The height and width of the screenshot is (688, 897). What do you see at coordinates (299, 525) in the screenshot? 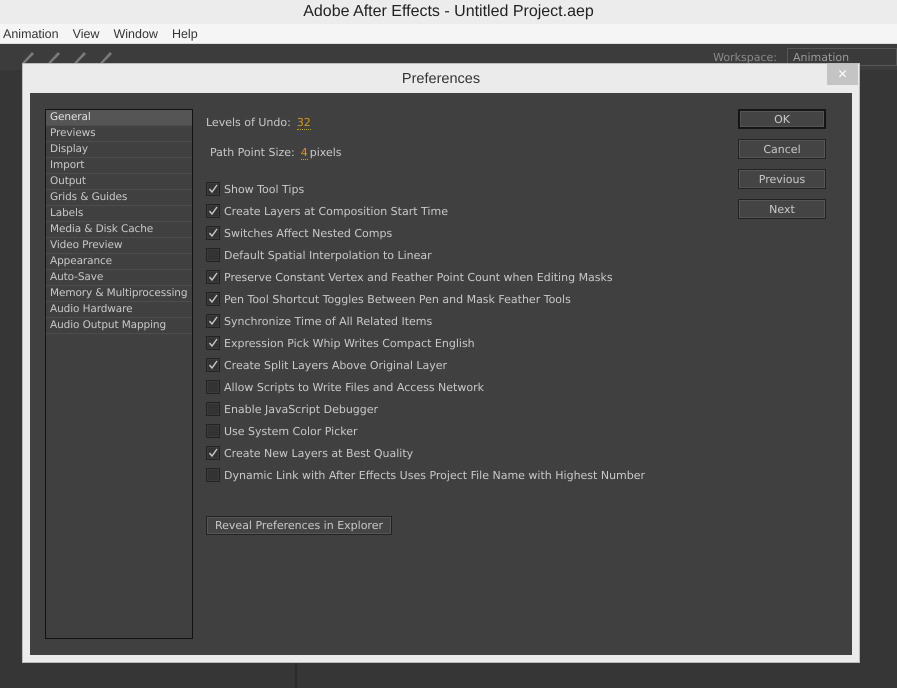
I see `reveal-button: Reveal Preferences in Explorer` at bounding box center [299, 525].